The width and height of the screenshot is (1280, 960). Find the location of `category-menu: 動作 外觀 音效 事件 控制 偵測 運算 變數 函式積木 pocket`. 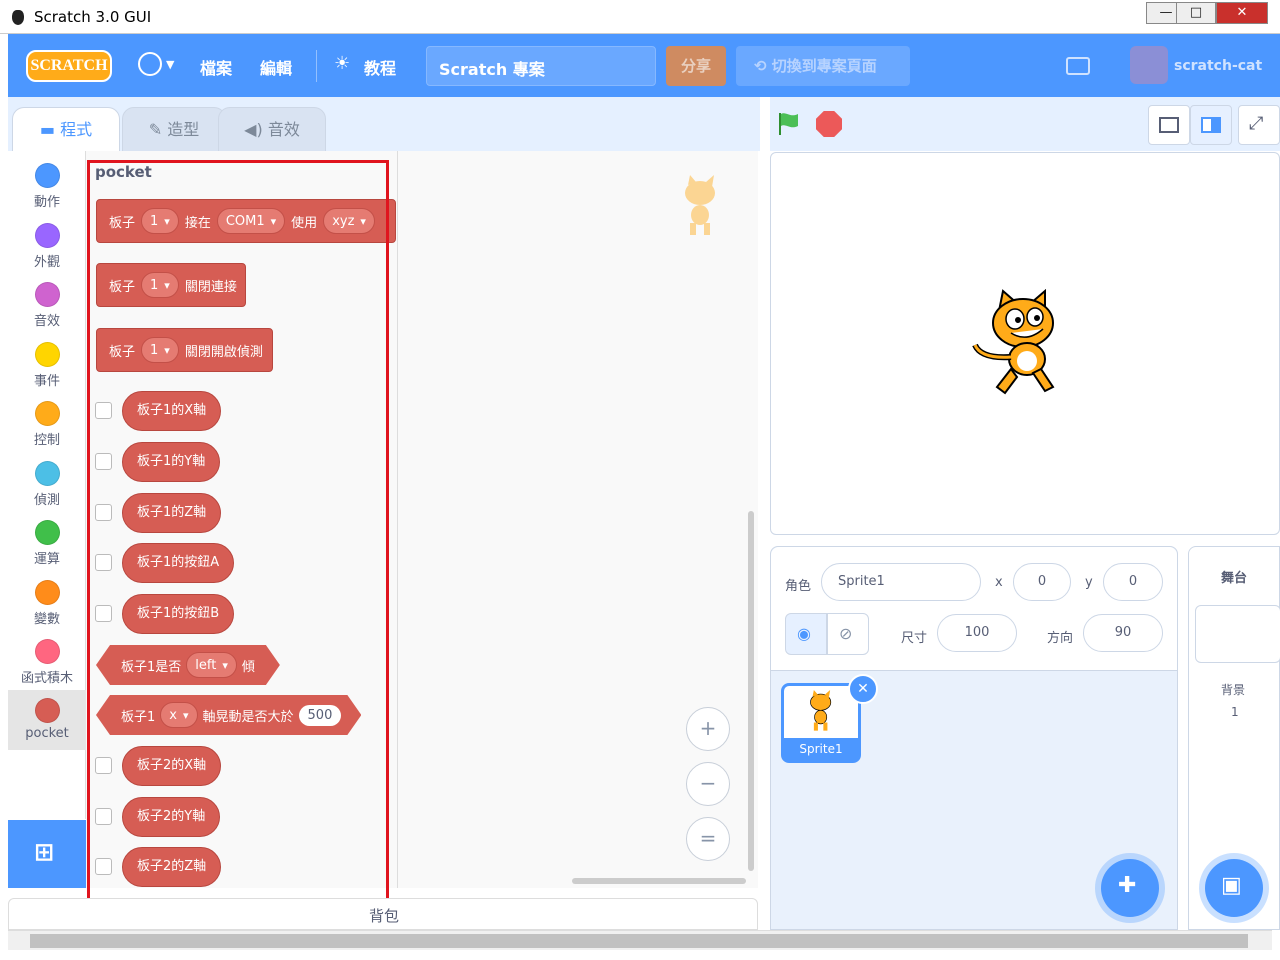

category-menu: 動作 外觀 音效 事件 控制 偵測 運算 變數 函式積木 pocket is located at coordinates (47, 485).